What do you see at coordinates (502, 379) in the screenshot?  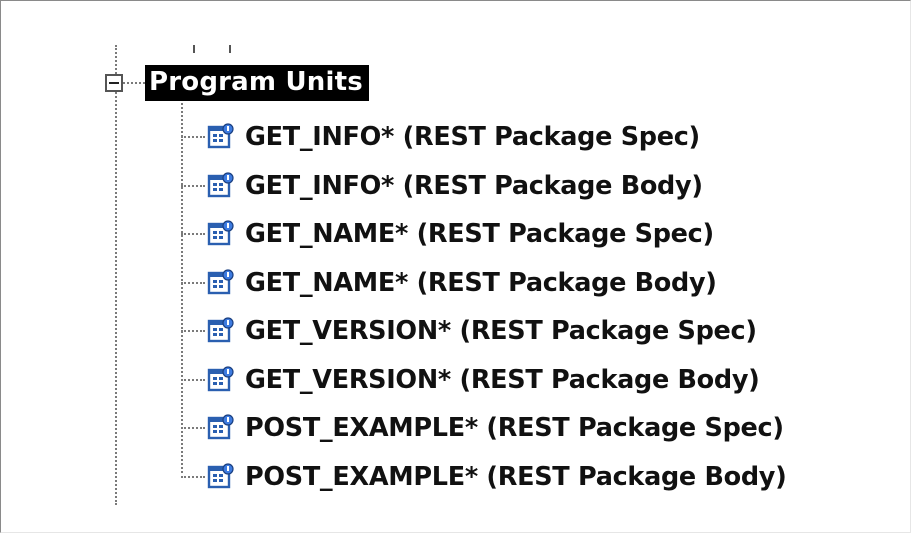 I see `tree-item-label: GET_VERSION* (REST Package Body)` at bounding box center [502, 379].